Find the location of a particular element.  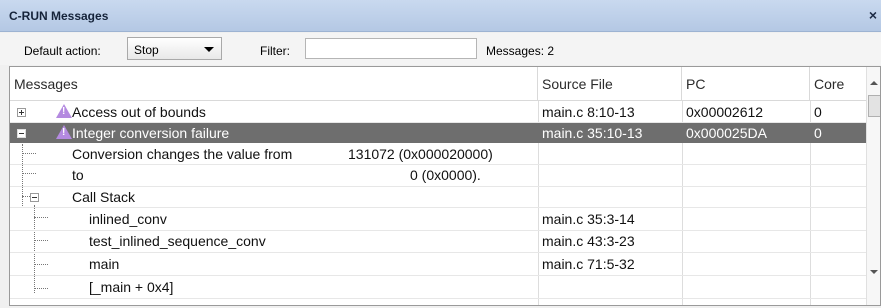

pc-value: 0x000025DA is located at coordinates (726, 133).